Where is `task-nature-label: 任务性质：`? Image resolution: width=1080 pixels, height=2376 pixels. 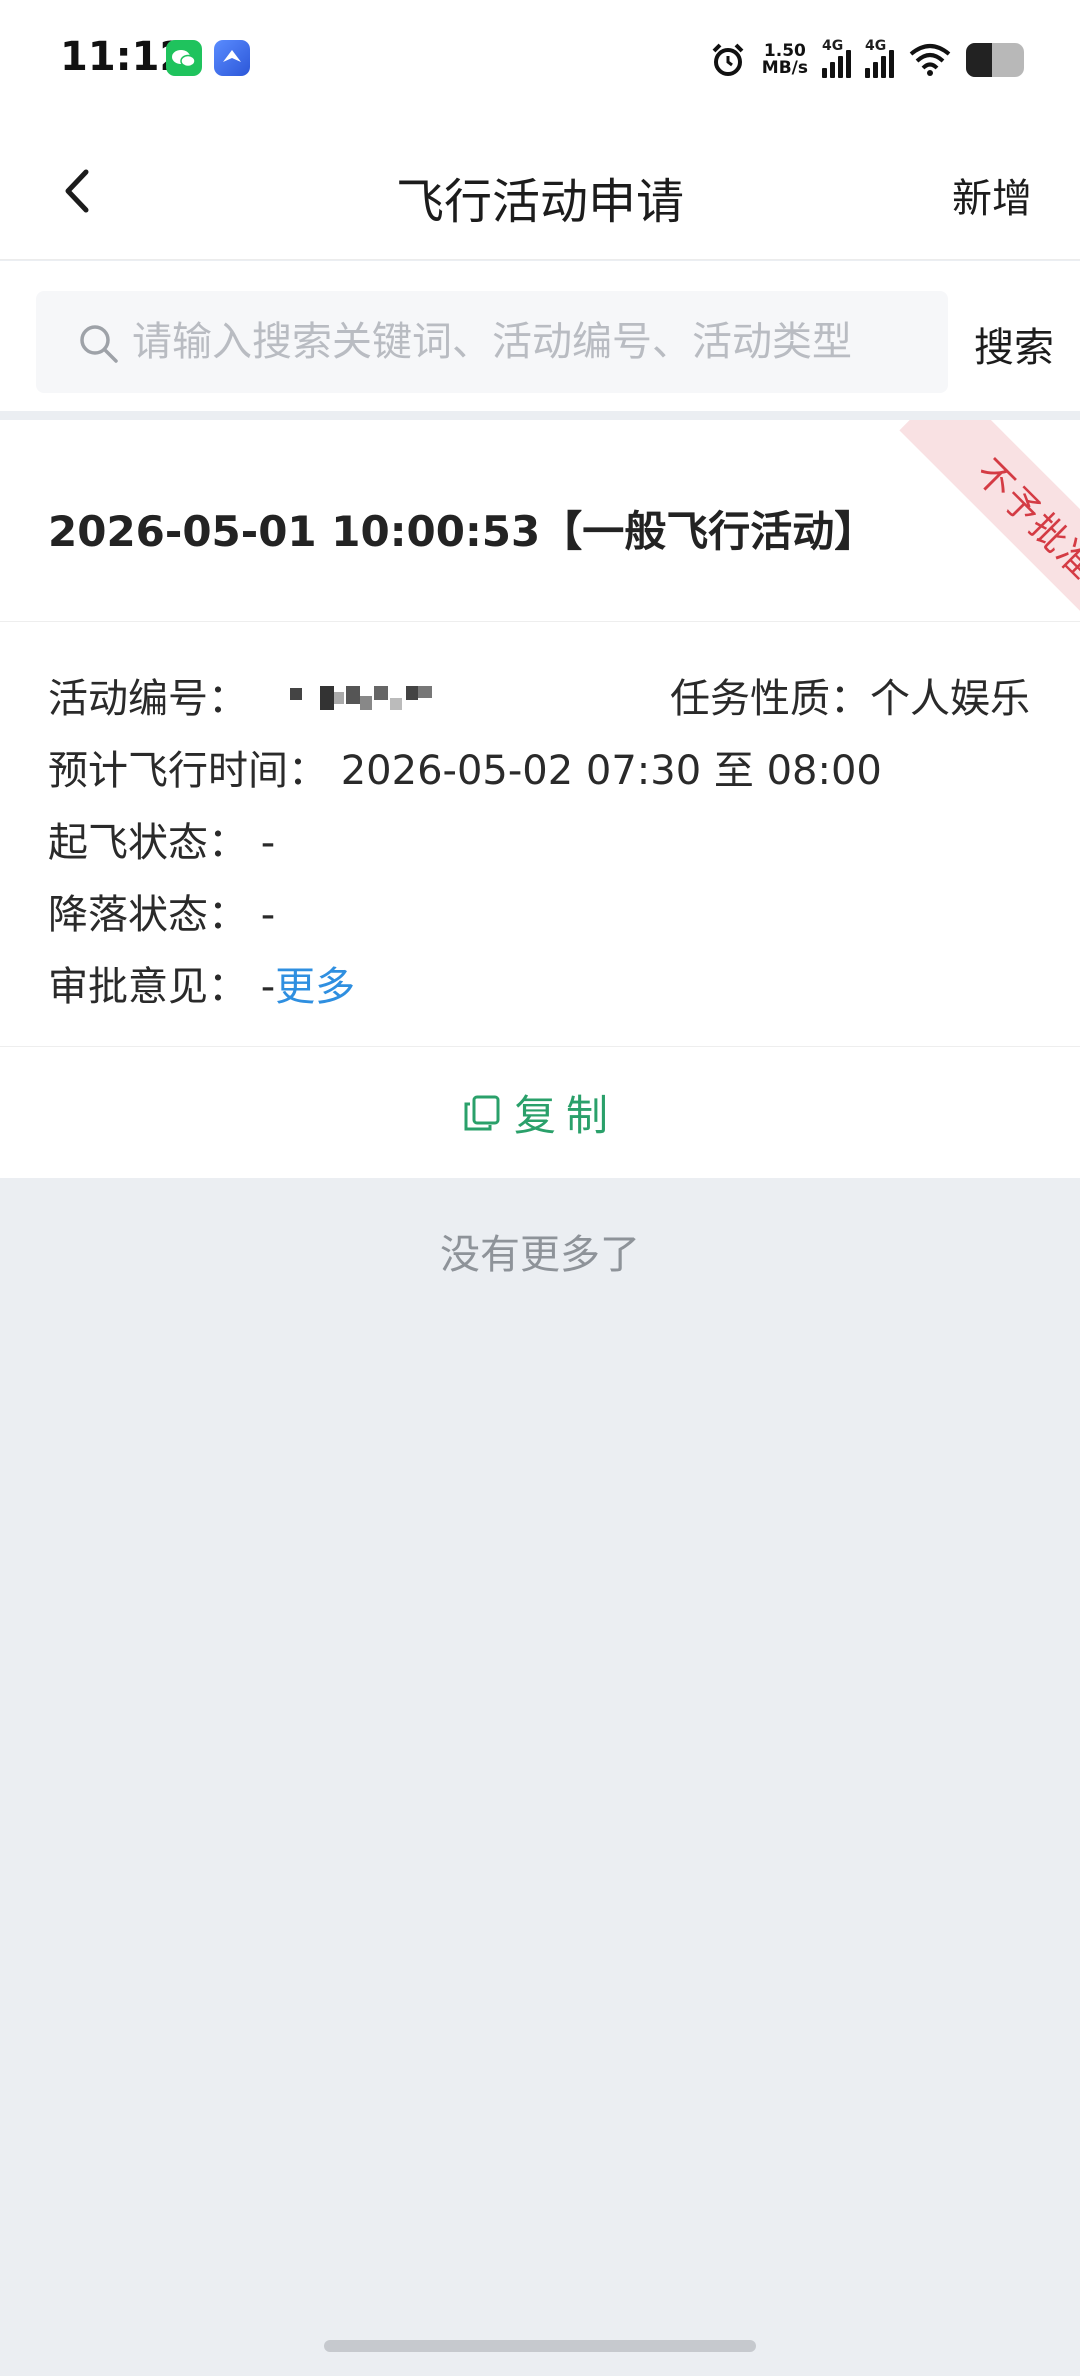
task-nature-label: 任务性质： is located at coordinates (770, 699).